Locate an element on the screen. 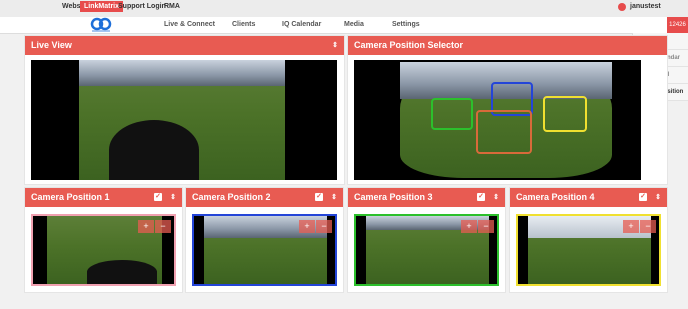  nav-clients: Clients is located at coordinates (243, 24).